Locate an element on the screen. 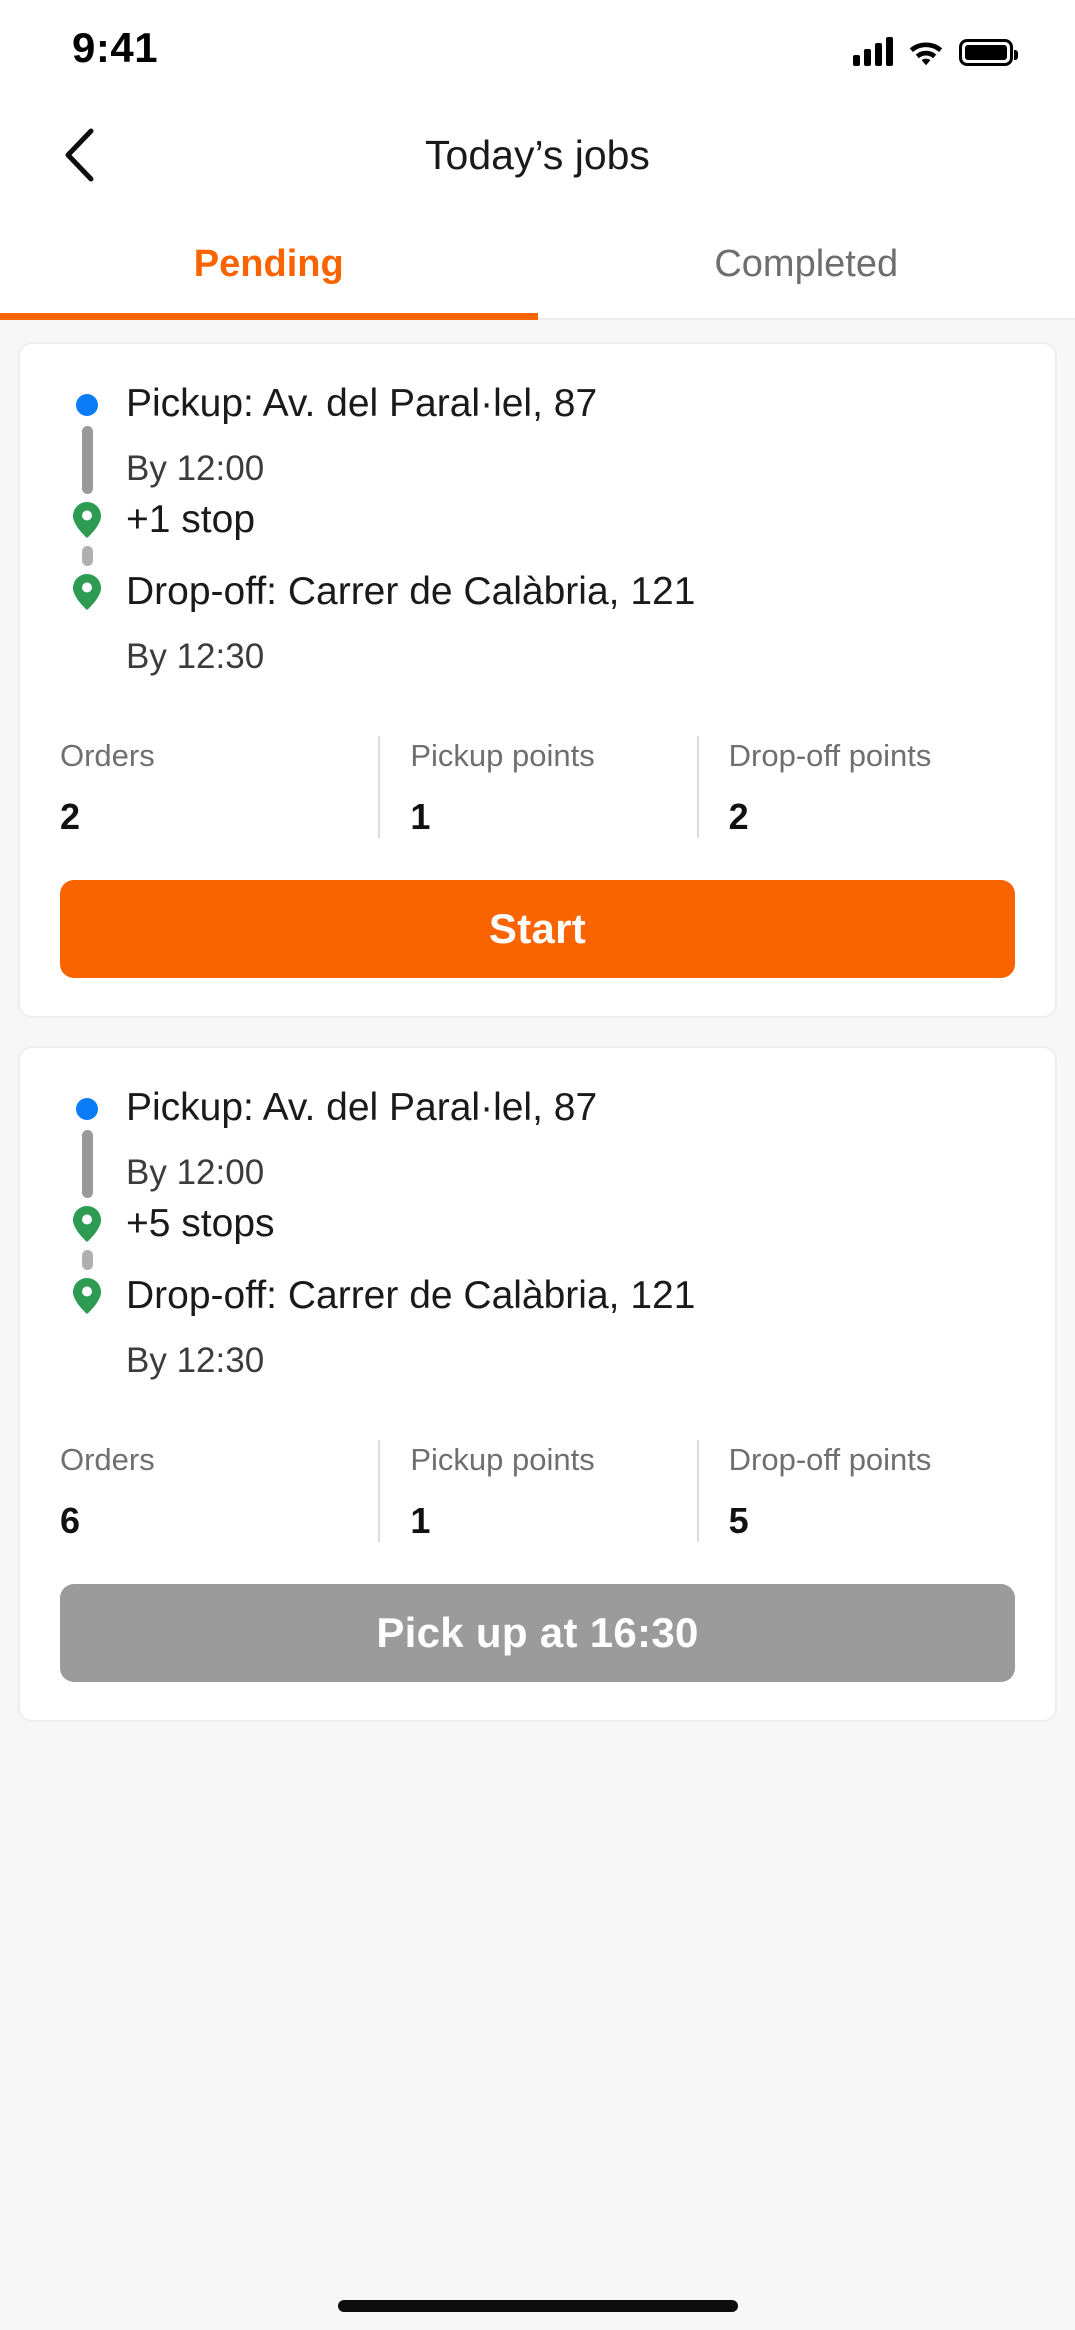  route-row-stops: +5 stops is located at coordinates (537, 1234).